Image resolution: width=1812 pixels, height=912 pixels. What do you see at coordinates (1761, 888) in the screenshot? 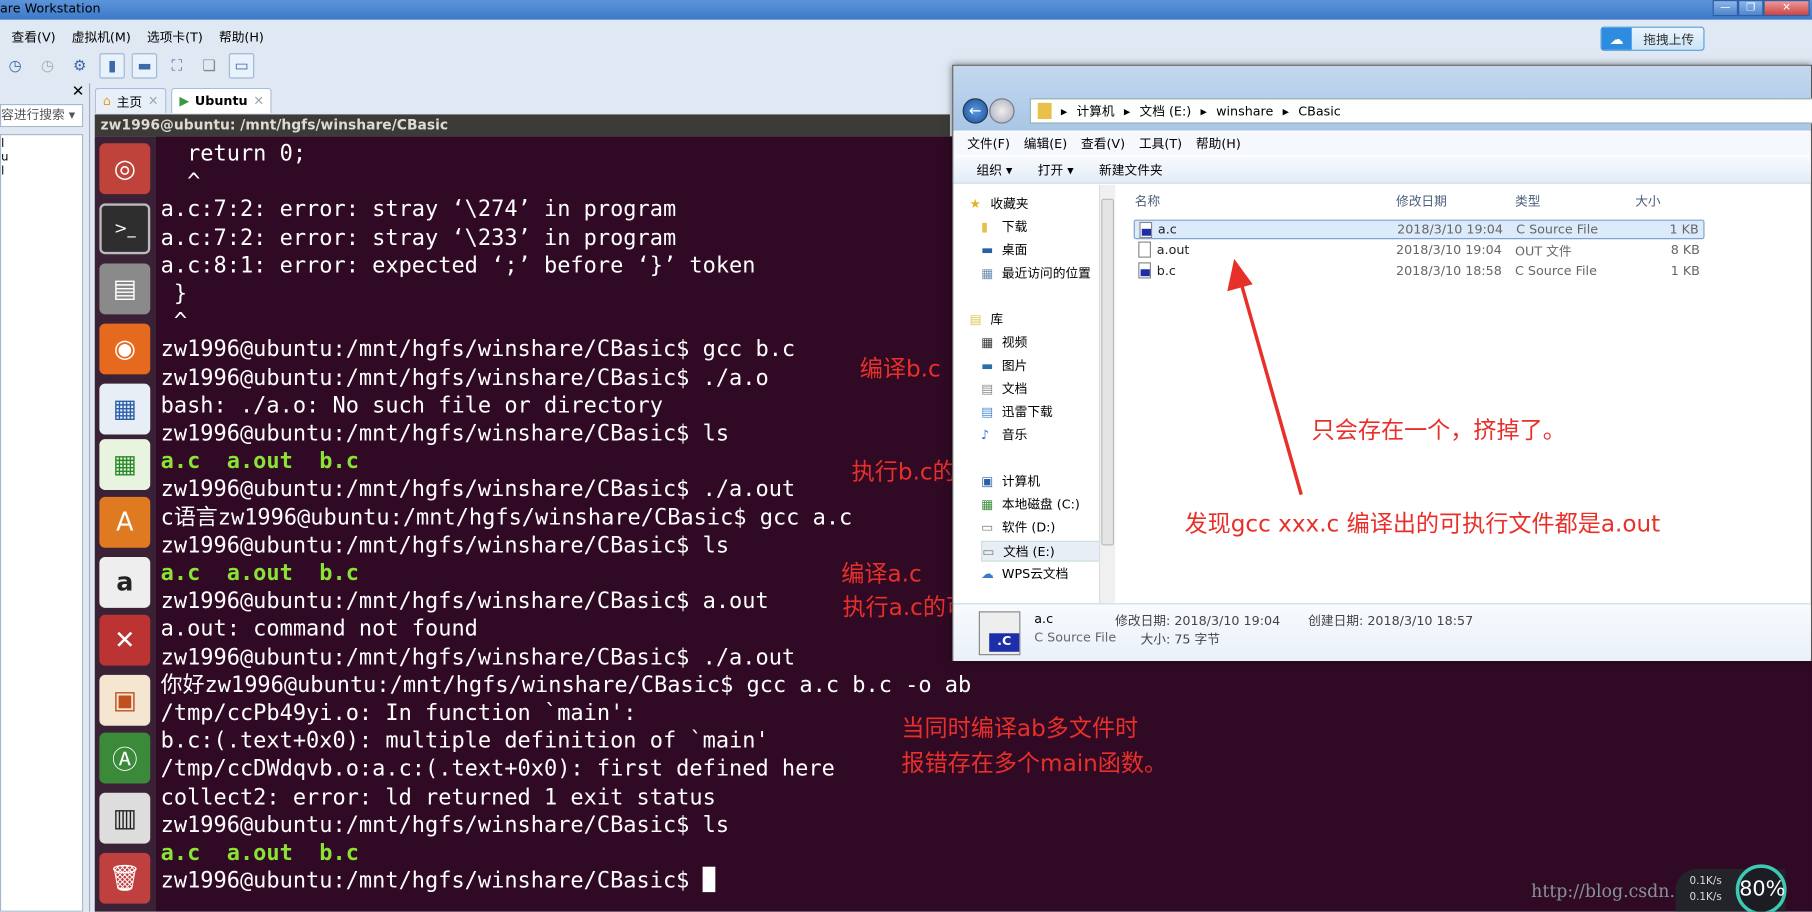
I see `memory-gauge: 80%` at bounding box center [1761, 888].